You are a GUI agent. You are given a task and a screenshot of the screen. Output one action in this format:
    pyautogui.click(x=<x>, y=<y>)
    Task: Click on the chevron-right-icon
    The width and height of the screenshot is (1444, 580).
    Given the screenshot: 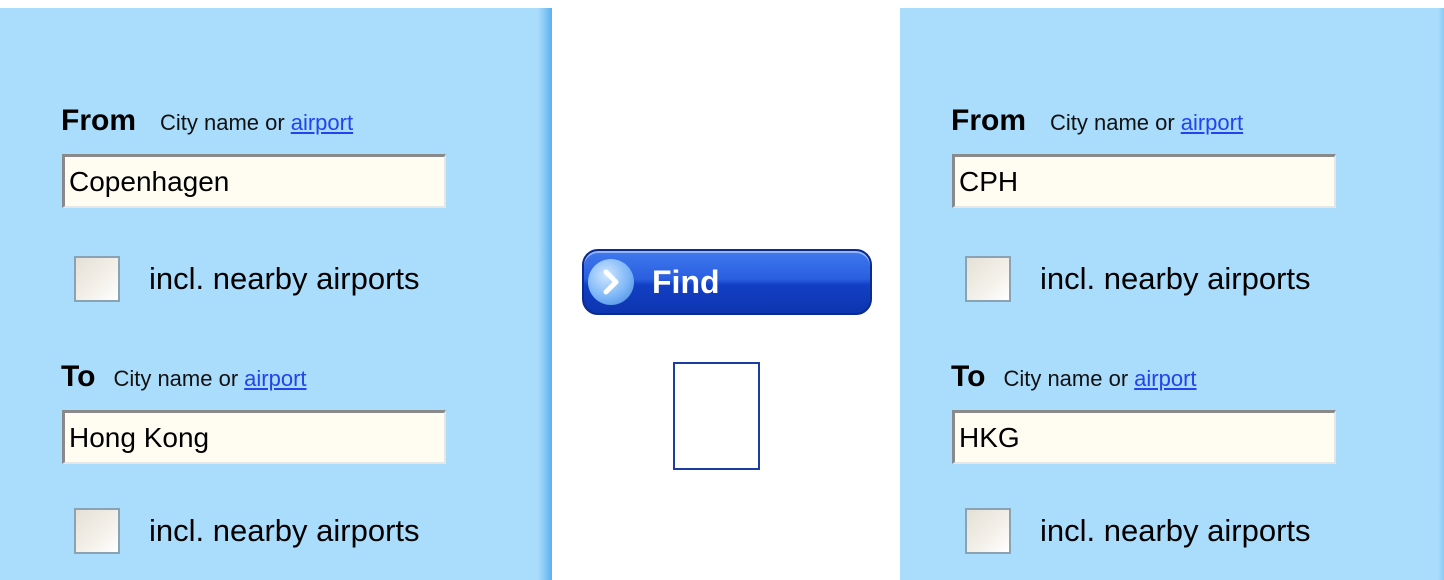 What is the action you would take?
    pyautogui.click(x=611, y=282)
    